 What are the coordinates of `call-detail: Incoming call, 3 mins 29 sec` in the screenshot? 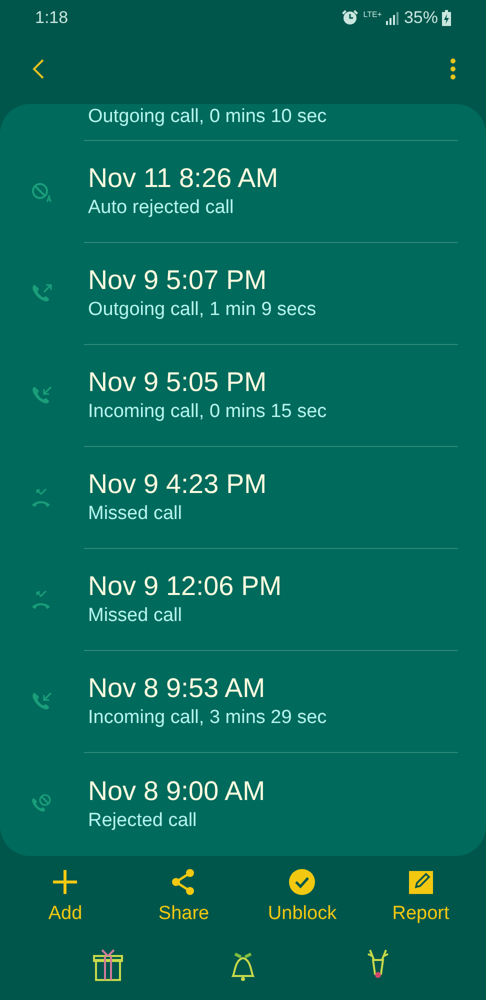 It's located at (208, 718).